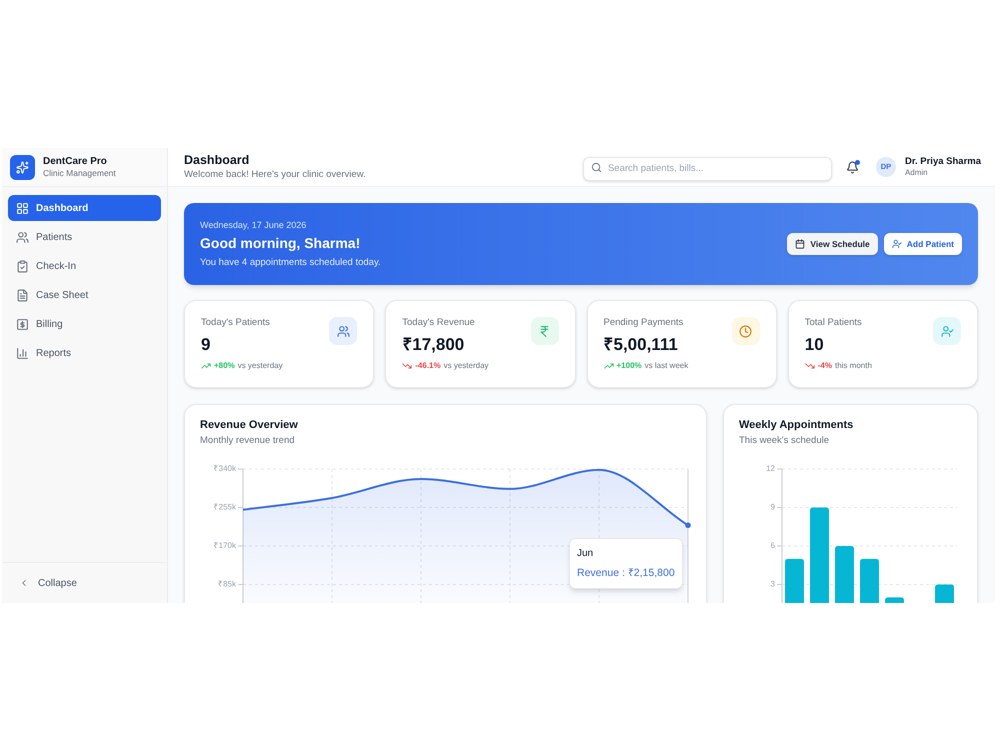 The image size is (1000, 750). I want to click on nav-item: Check-In, so click(84, 266).